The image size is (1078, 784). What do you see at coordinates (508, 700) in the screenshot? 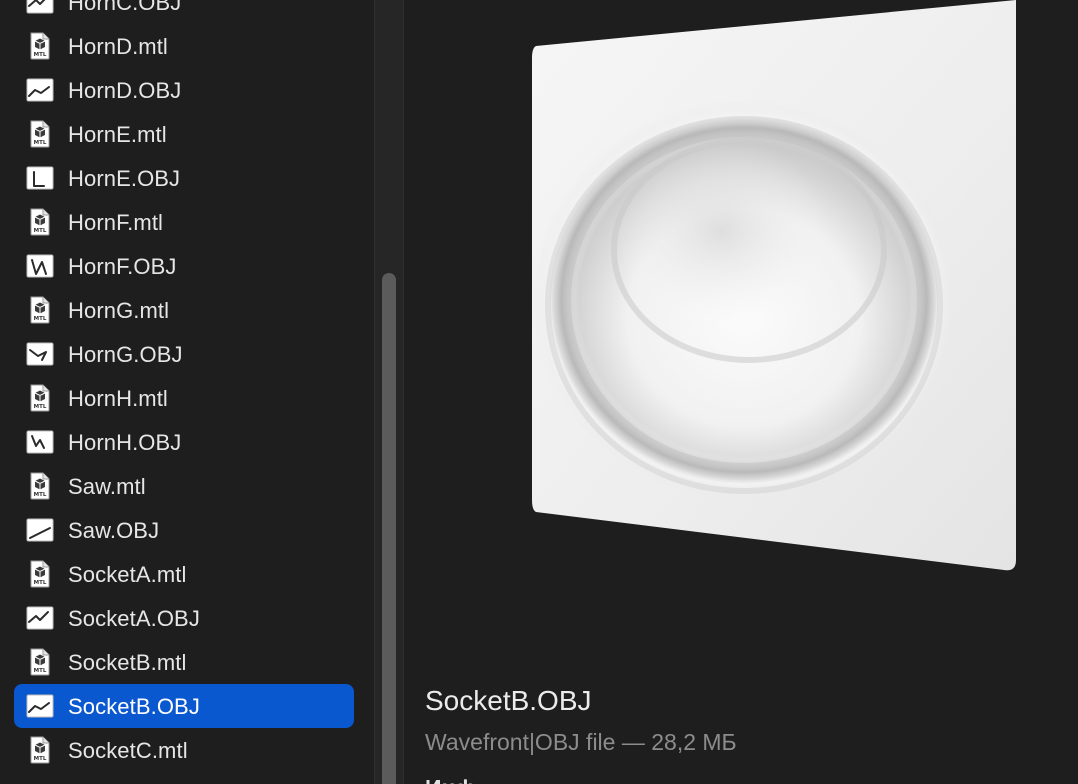
I see `preview-file-title: SocketB.OBJ` at bounding box center [508, 700].